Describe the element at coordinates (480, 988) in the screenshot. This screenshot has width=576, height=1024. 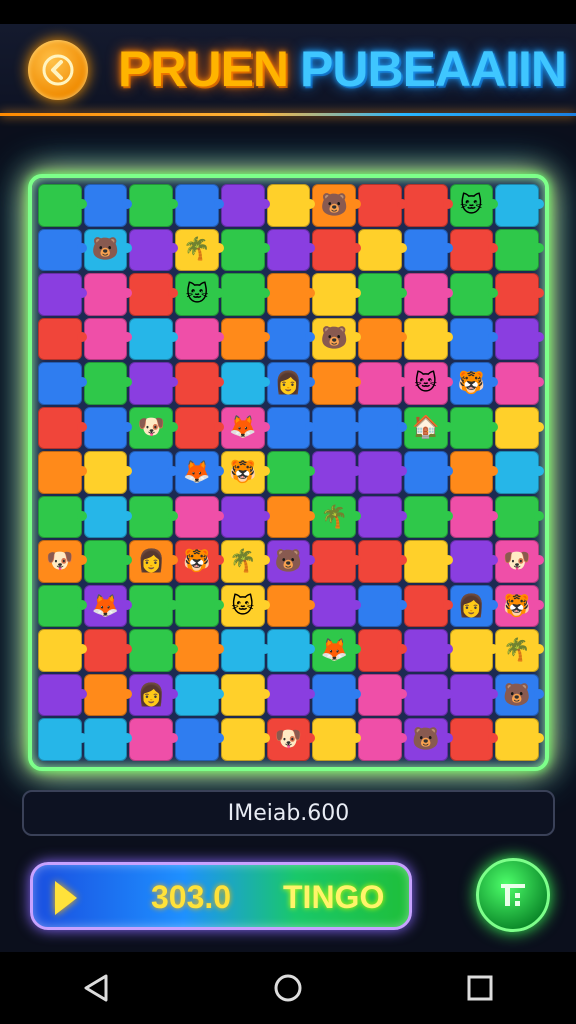
I see `nav-recents-icon` at that location.